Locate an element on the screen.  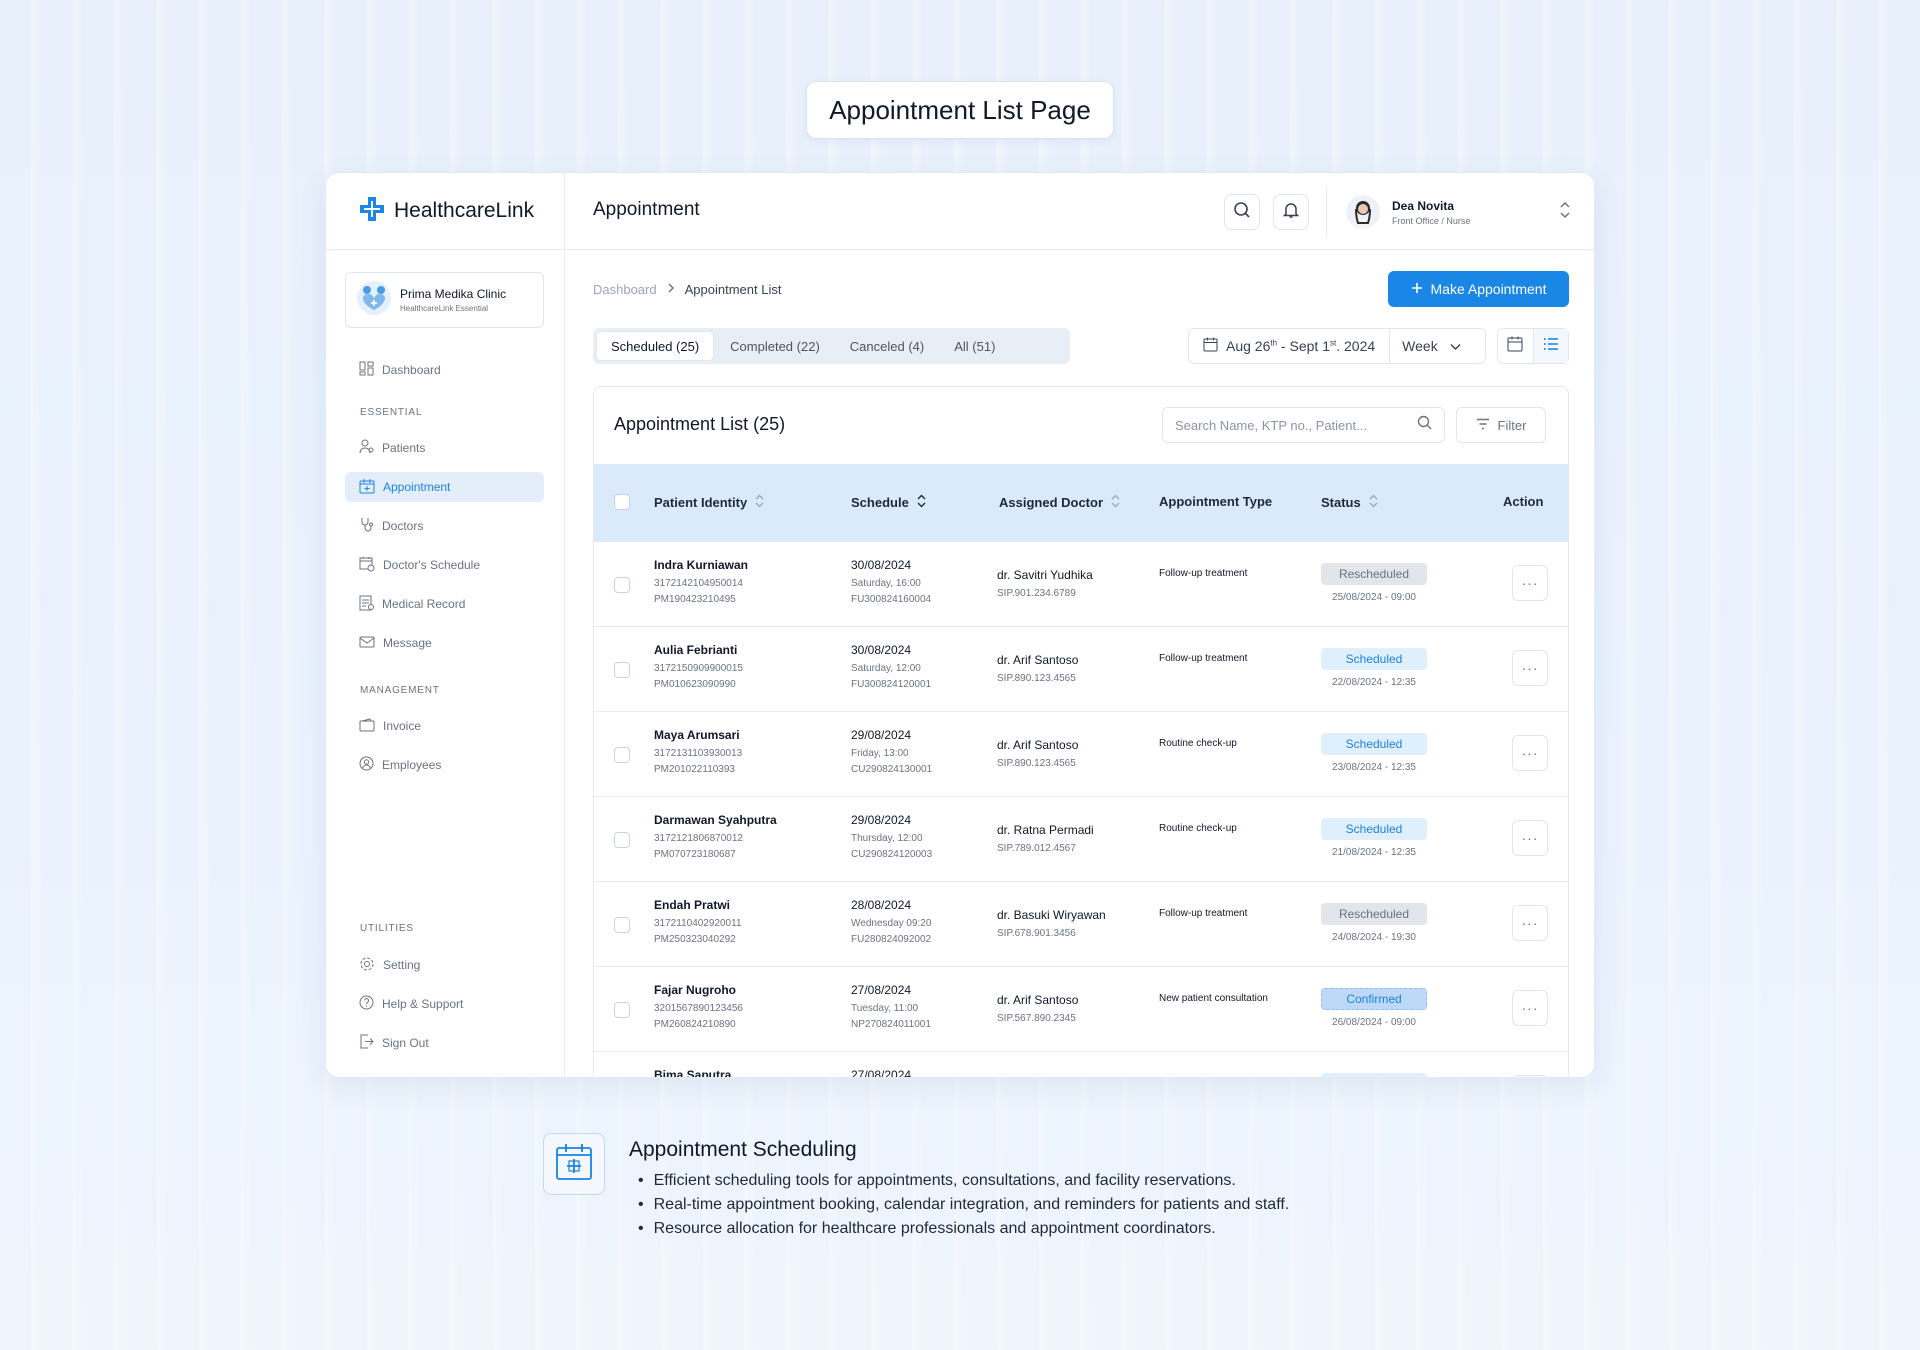
doctor-name: dr. Basuki Wiryawan is located at coordinates (1051, 915).